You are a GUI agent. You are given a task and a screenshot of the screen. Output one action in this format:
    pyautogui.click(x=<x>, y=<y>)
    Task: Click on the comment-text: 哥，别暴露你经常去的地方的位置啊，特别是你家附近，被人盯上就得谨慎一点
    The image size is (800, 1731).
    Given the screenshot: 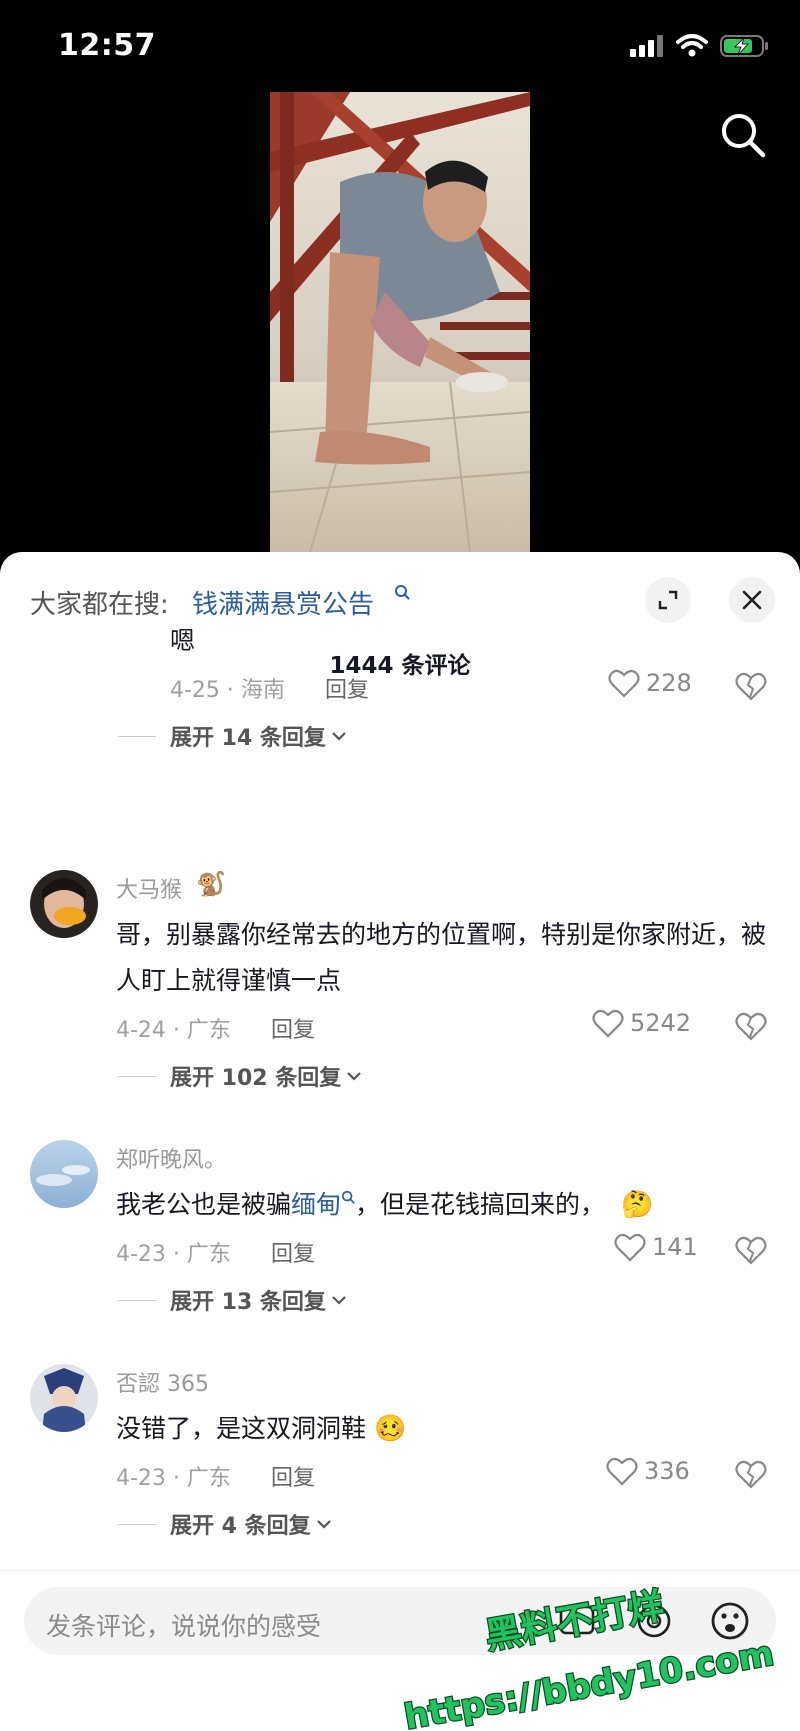 What is the action you would take?
    pyautogui.click(x=441, y=957)
    